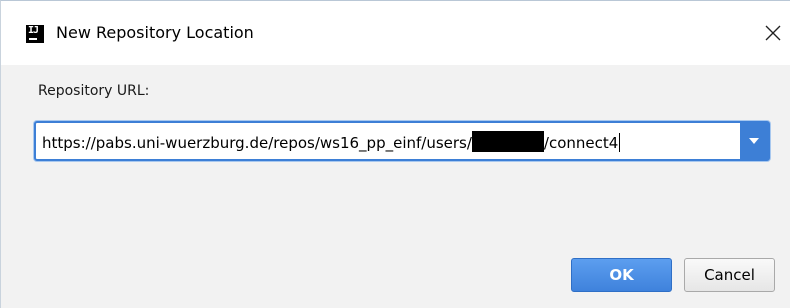  I want to click on repository-url-label: Repository URL:, so click(94, 91).